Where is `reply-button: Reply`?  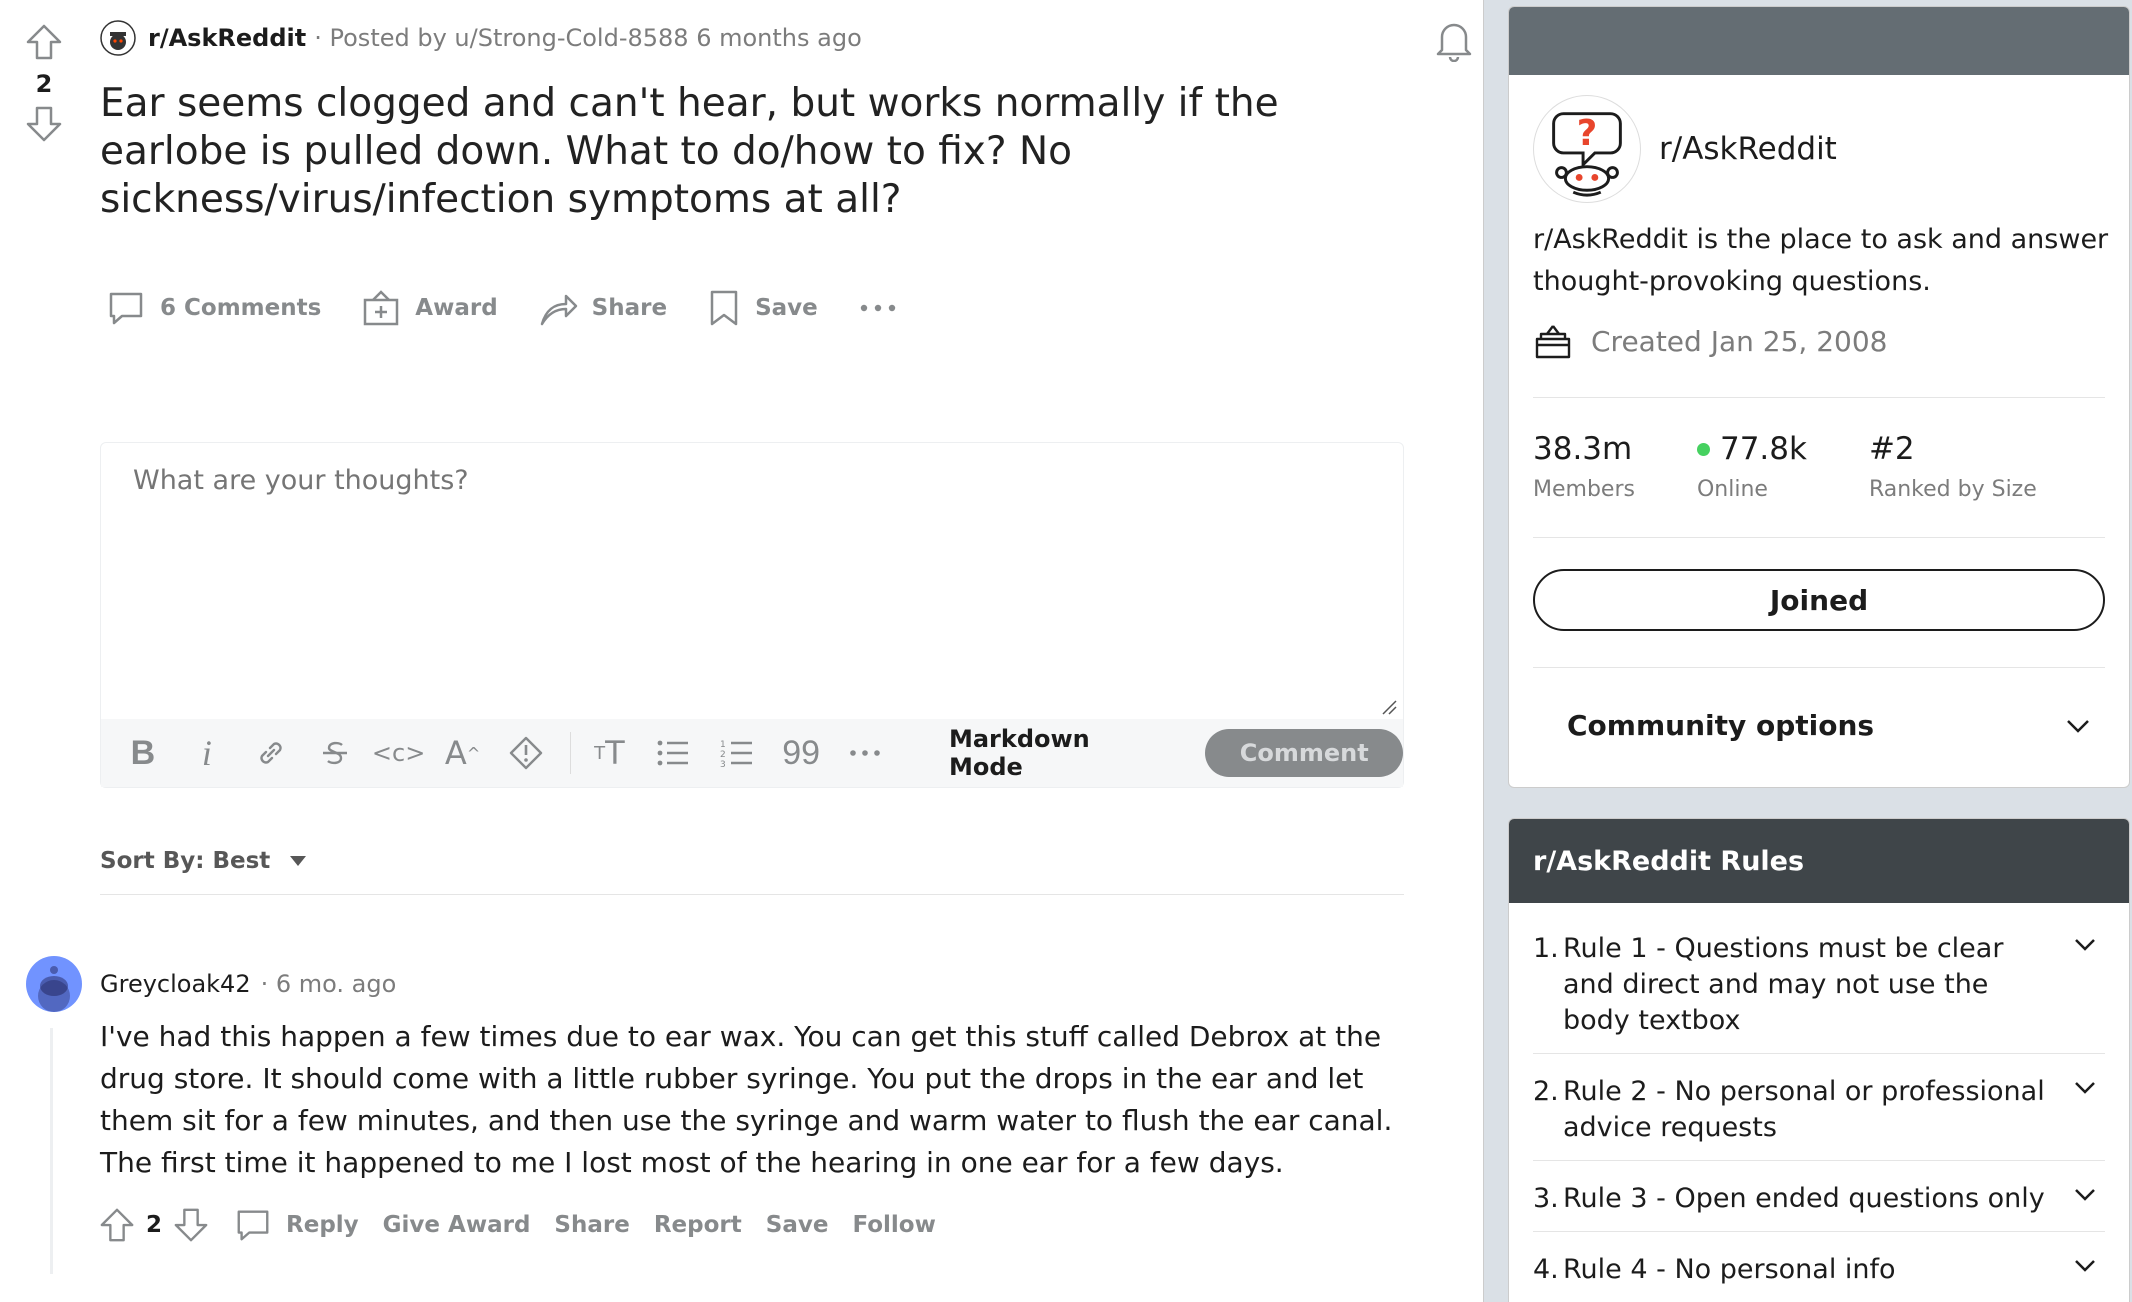 reply-button: Reply is located at coordinates (296, 1225).